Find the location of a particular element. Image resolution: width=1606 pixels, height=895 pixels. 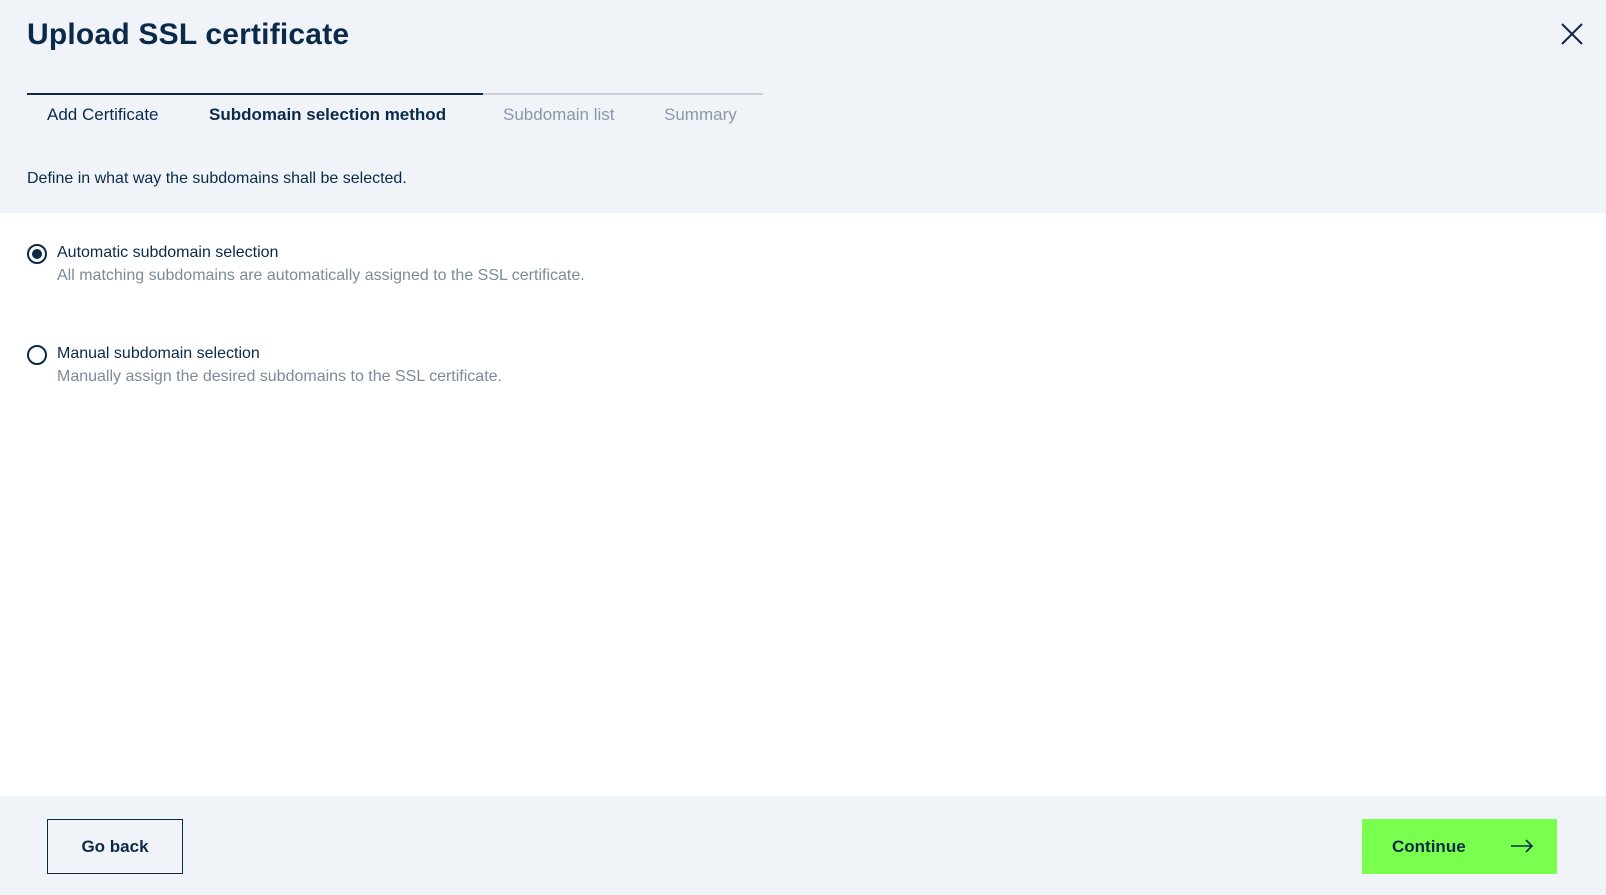

close-button is located at coordinates (1572, 34).